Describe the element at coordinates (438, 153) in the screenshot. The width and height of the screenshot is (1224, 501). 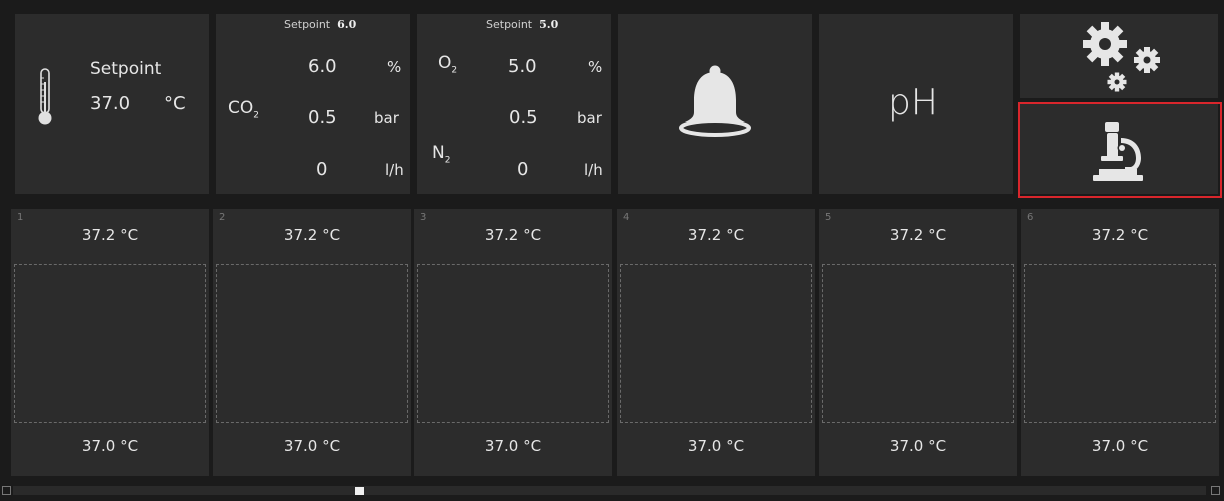
I see `n2-gas-text: N` at that location.